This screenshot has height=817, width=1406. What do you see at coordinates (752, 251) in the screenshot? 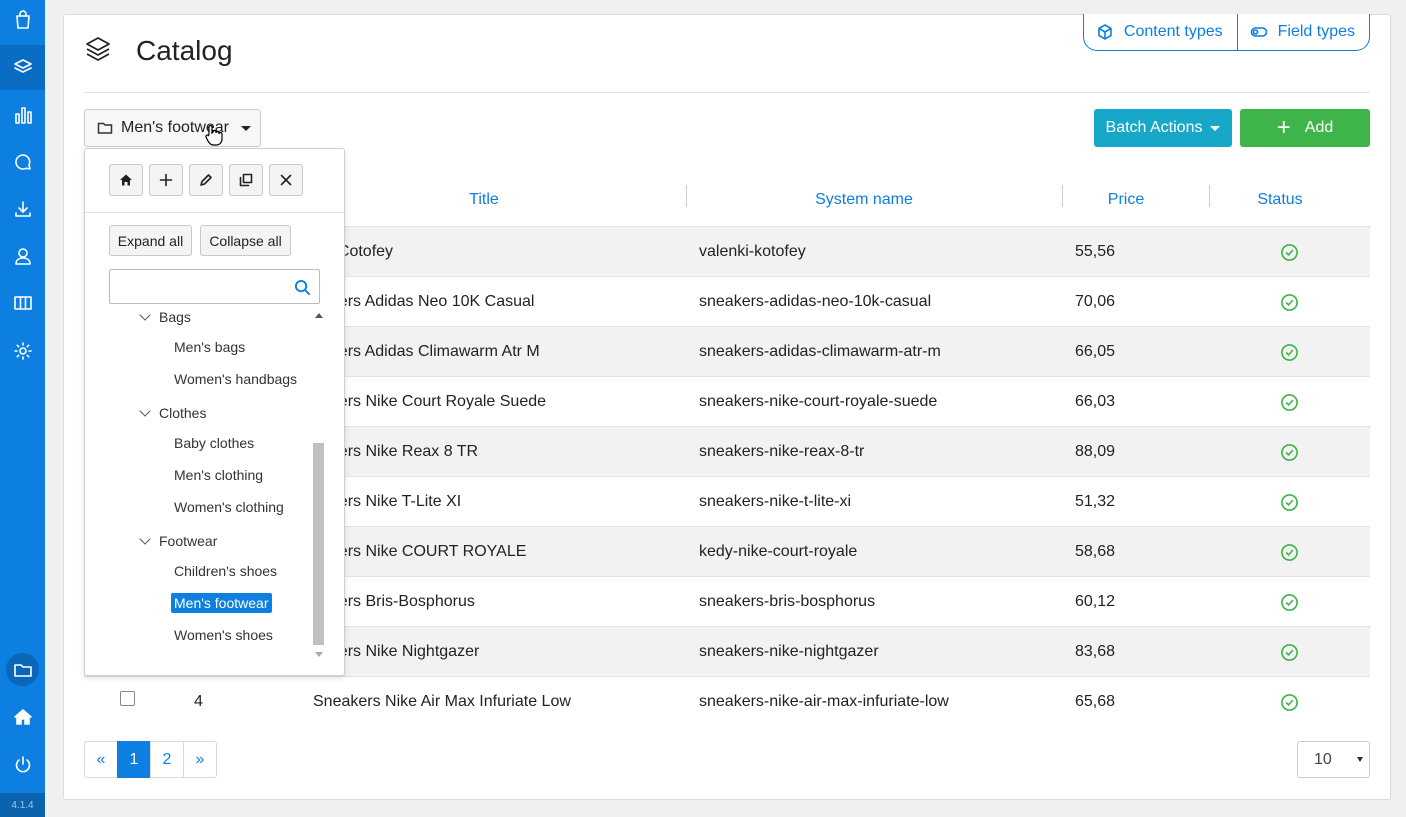
I see `row-system-name: valenki-kotofey` at bounding box center [752, 251].